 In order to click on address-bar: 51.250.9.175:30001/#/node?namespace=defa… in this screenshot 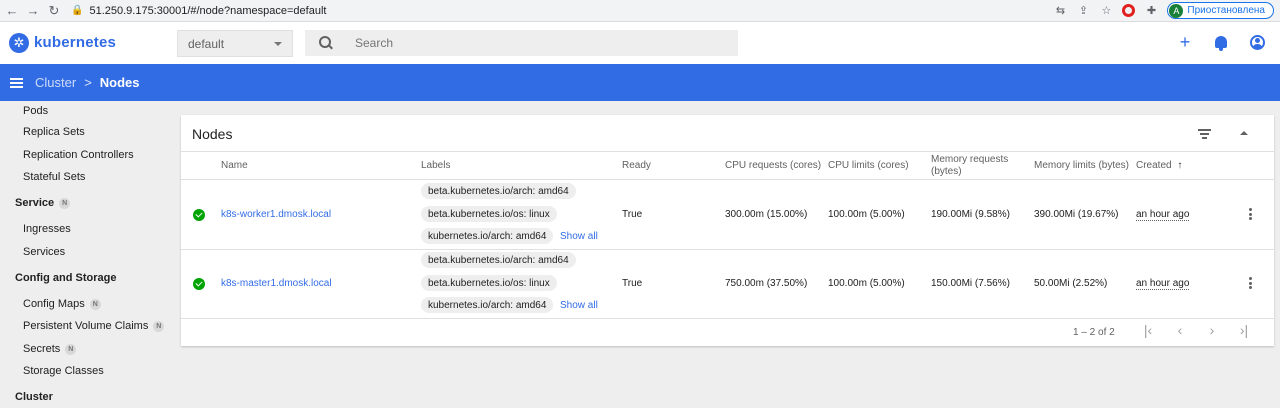, I will do `click(207, 11)`.